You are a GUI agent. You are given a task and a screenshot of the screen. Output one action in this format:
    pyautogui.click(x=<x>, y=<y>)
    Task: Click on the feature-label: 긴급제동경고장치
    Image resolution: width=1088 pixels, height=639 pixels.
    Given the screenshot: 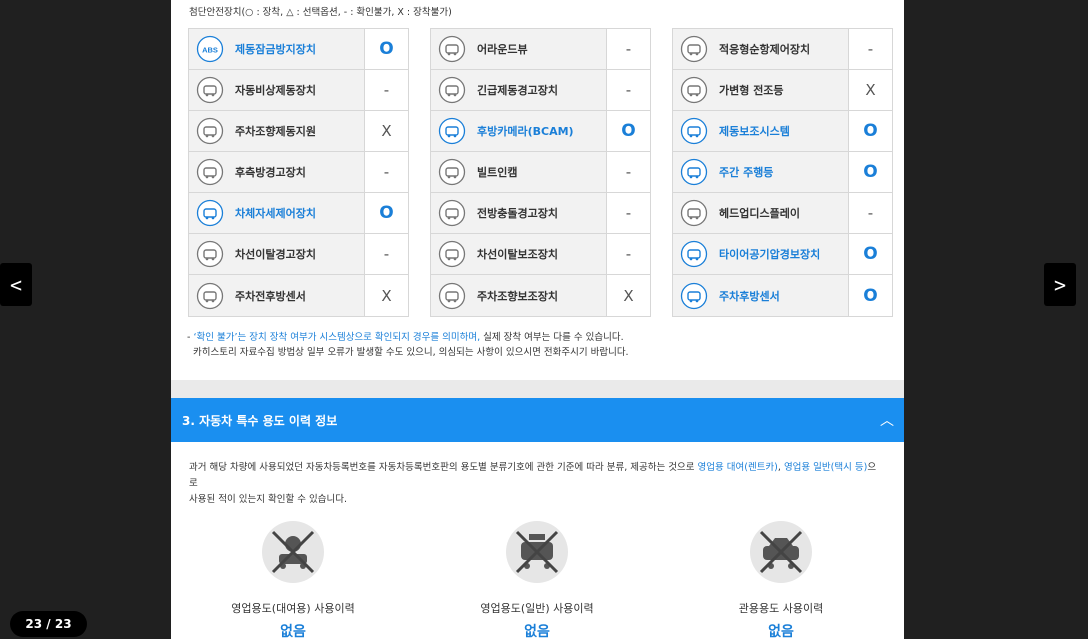 What is the action you would take?
    pyautogui.click(x=517, y=90)
    